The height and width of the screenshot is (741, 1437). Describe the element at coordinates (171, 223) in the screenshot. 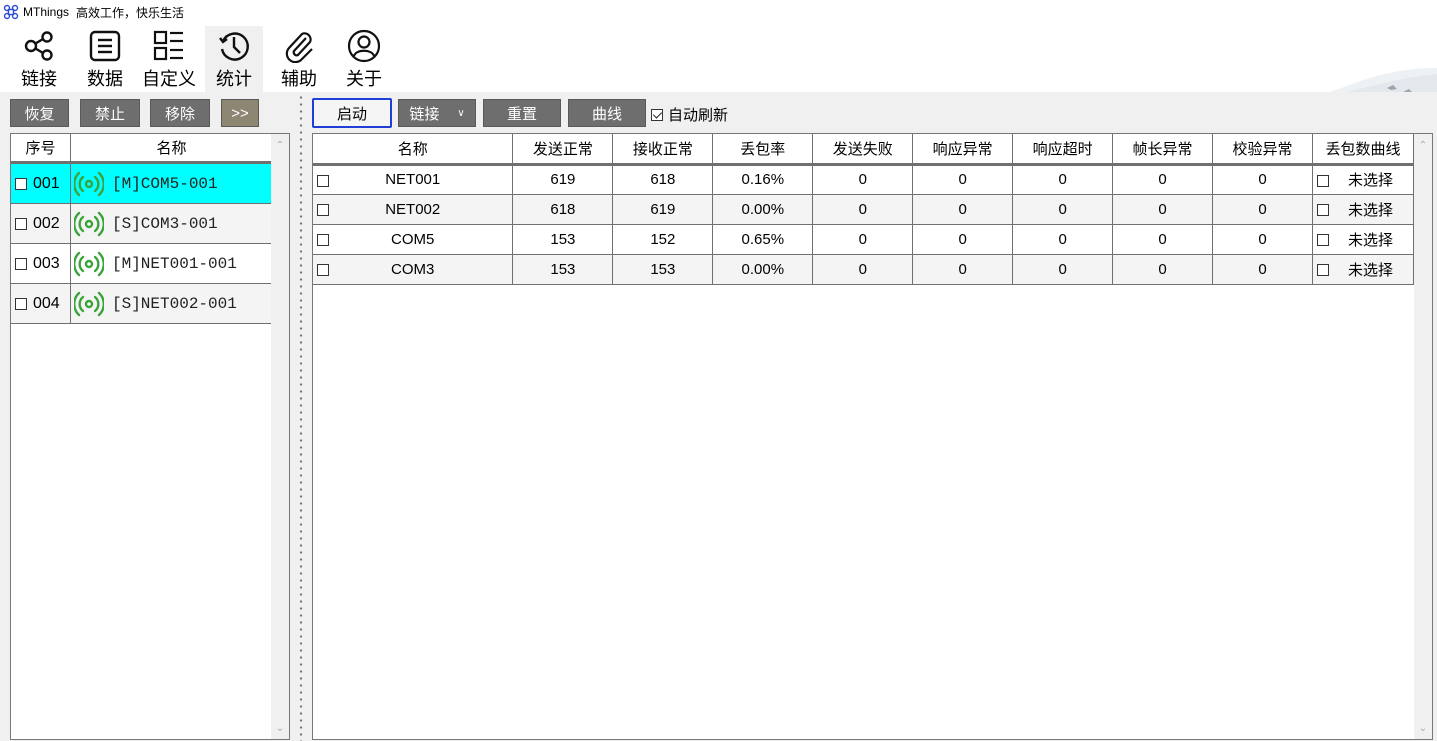

I see `device-name-cell: [S]COM3-001` at that location.